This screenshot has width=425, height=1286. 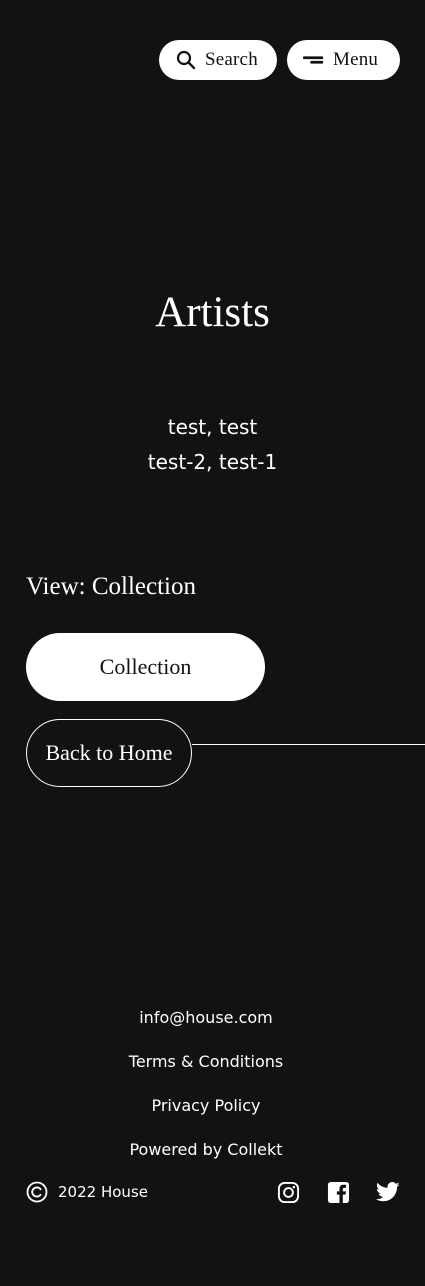 I want to click on privacy-link: Privacy Policy, so click(x=206, y=1115).